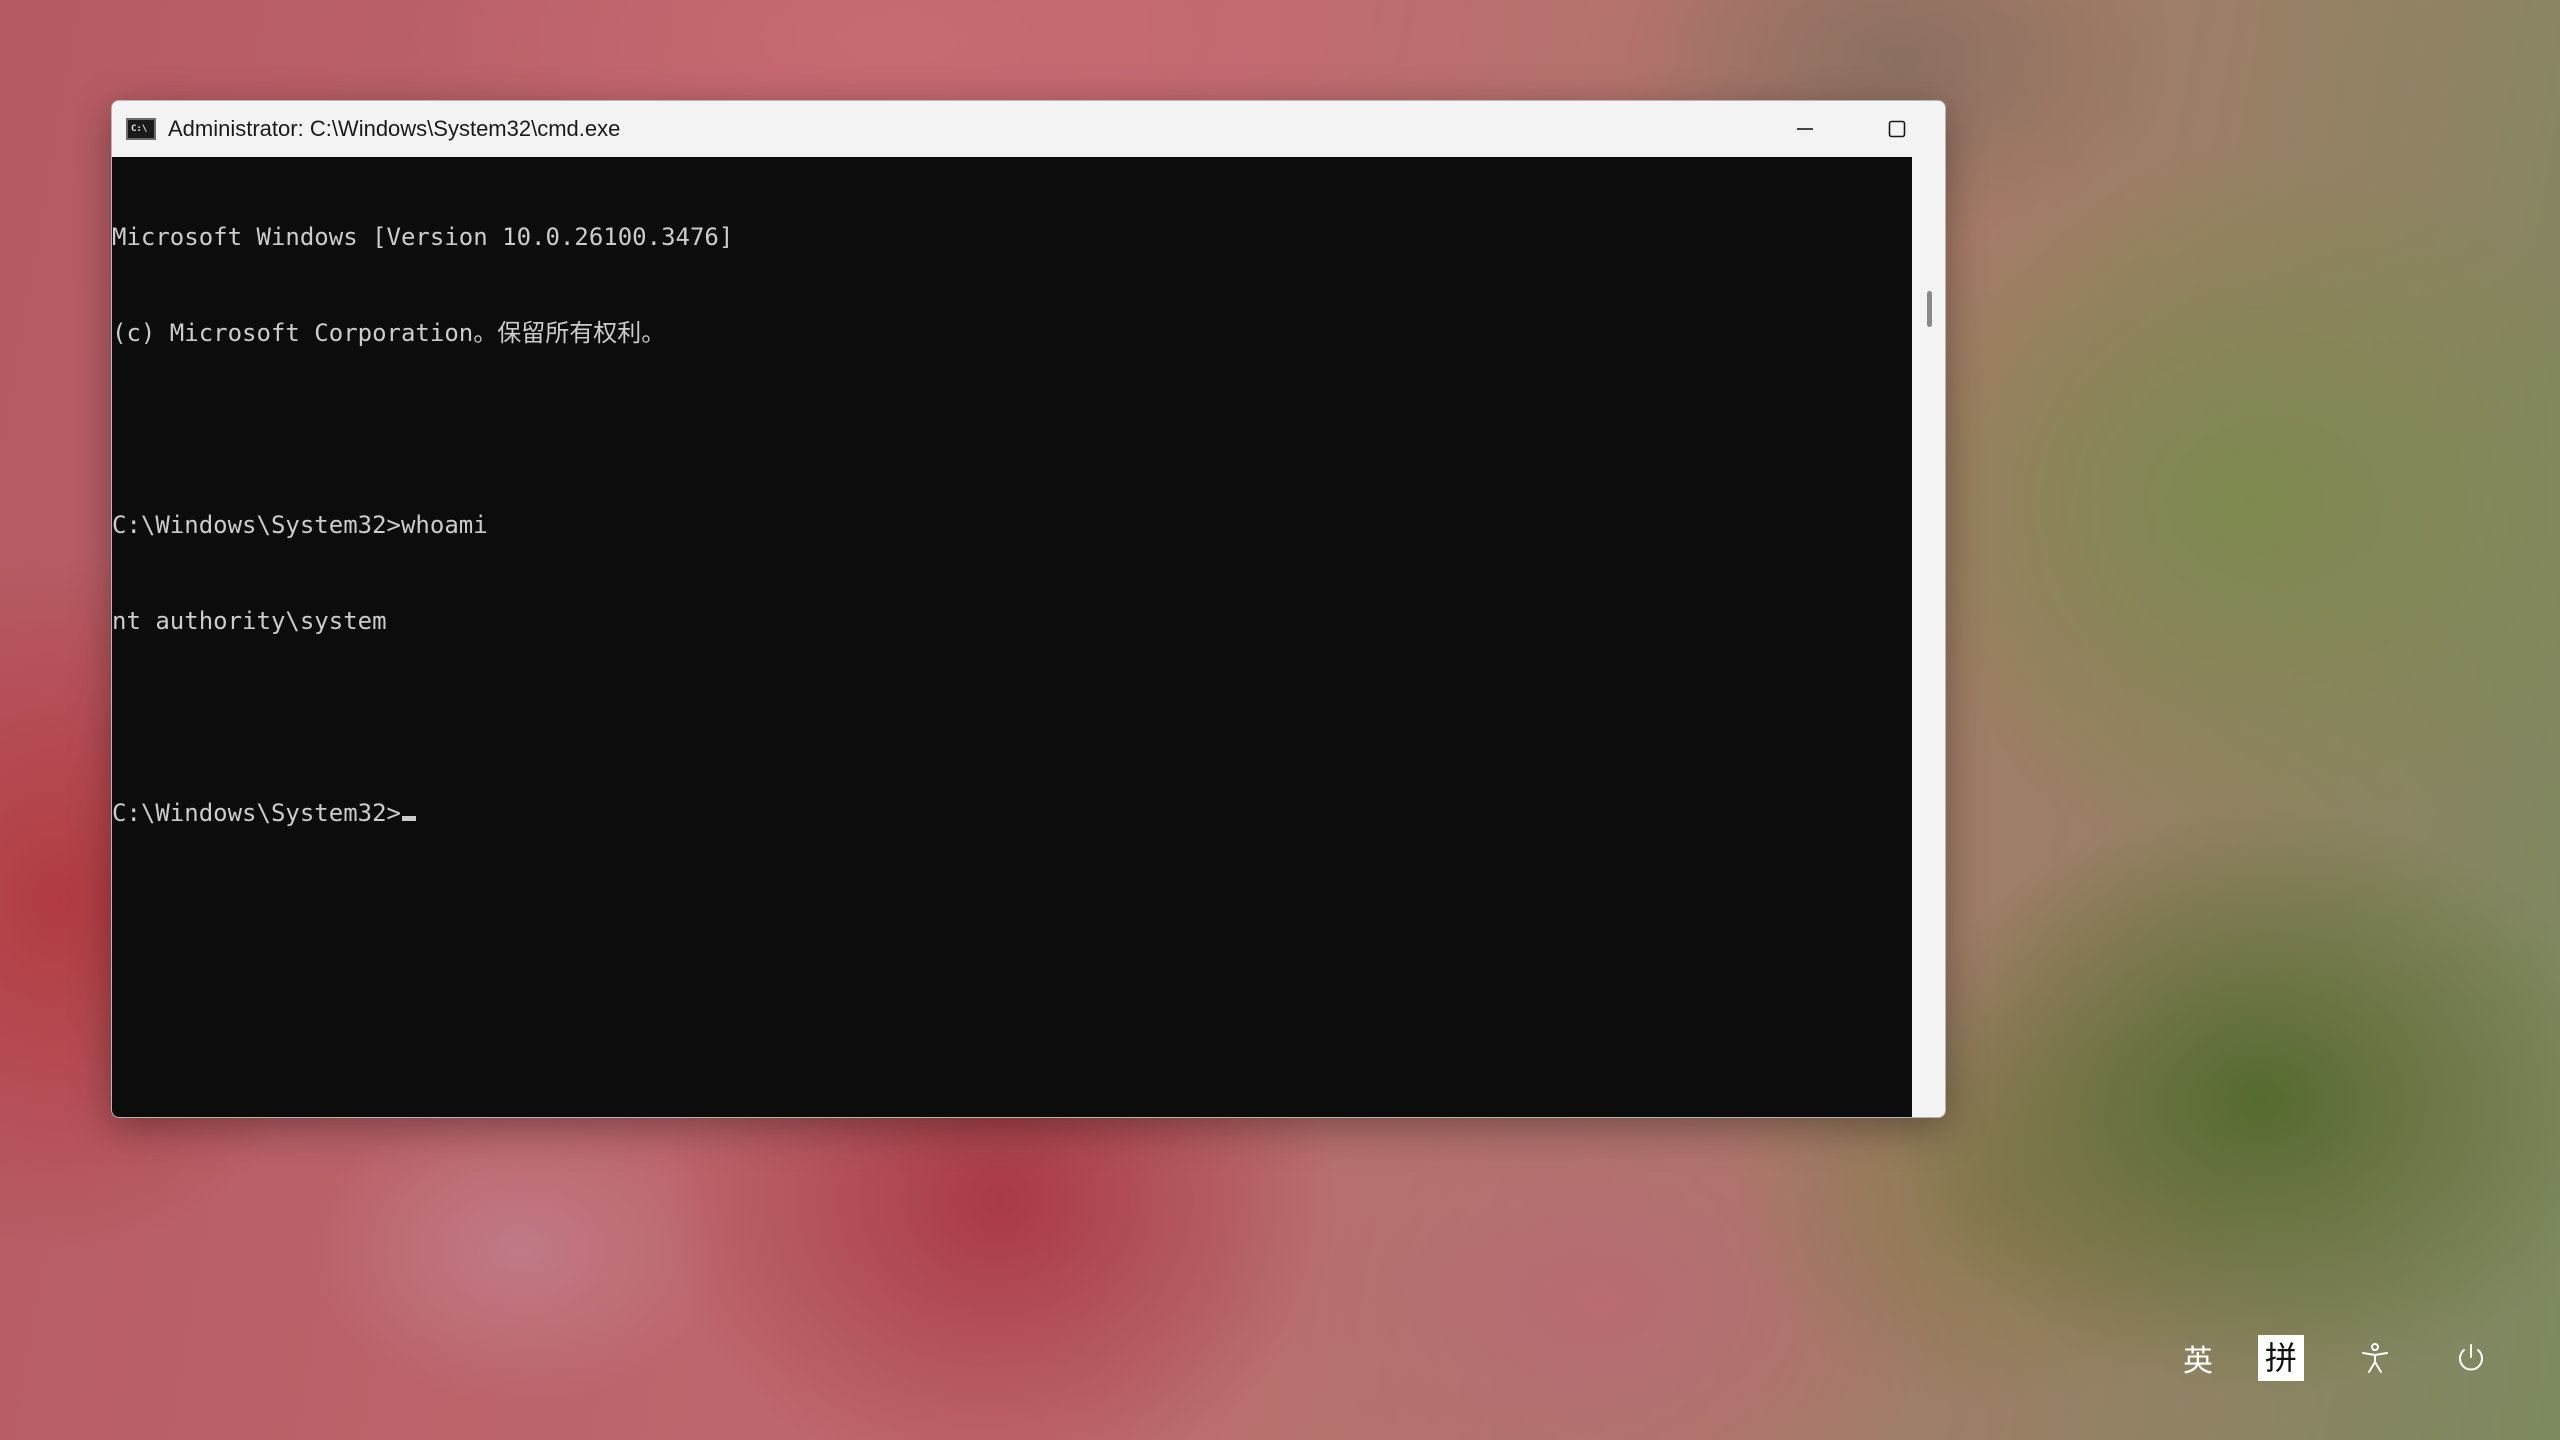  Describe the element at coordinates (1928, 637) in the screenshot. I see `vertical-scrollbar` at that location.